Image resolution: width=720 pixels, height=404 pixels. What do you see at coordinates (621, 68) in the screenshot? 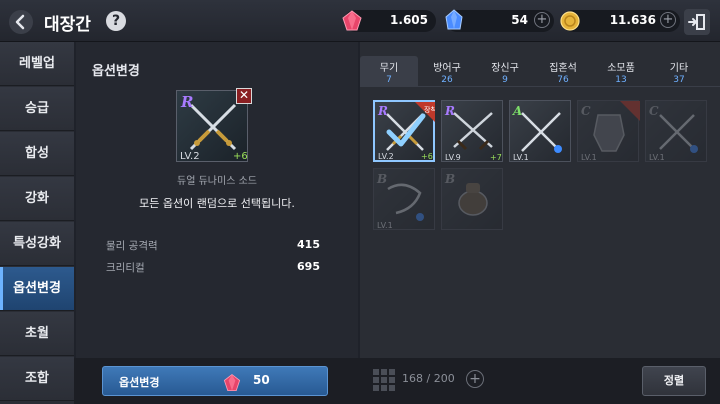
I see `tab-label: 소모품` at bounding box center [621, 68].